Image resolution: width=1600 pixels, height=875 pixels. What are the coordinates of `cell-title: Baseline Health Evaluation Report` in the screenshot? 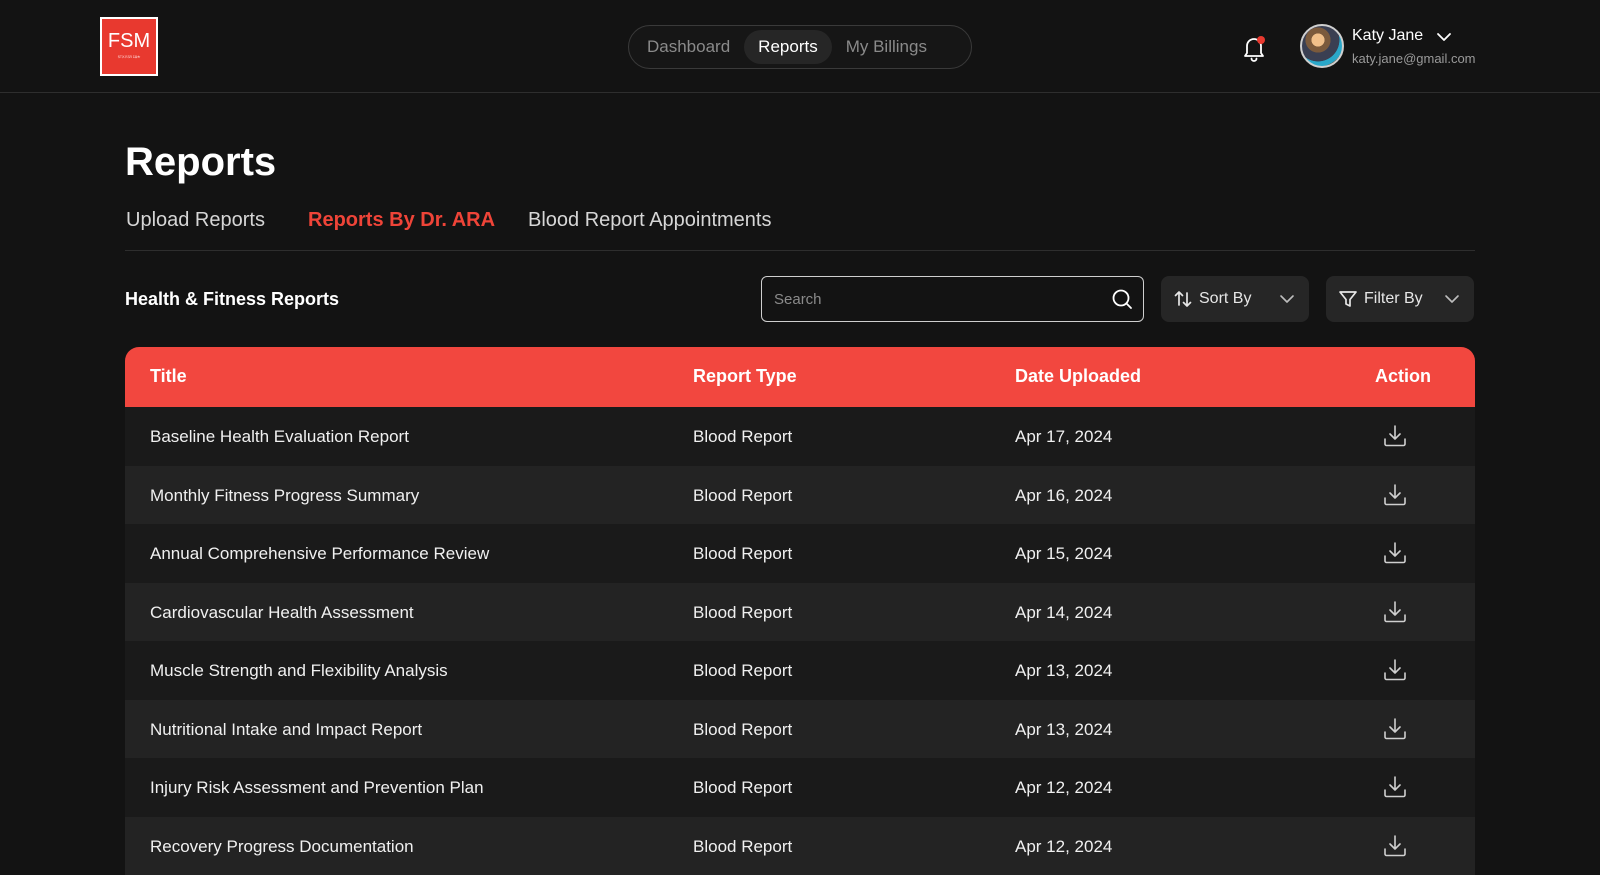 It's located at (279, 437).